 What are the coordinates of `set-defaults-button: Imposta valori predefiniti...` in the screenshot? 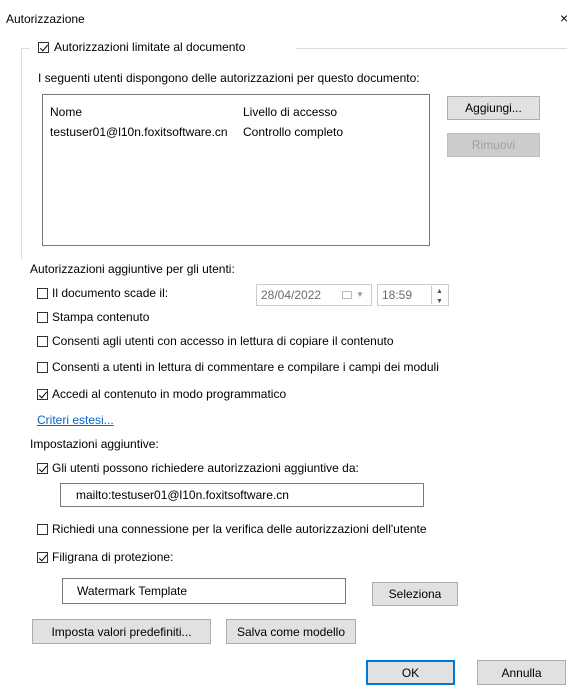 It's located at (121, 631).